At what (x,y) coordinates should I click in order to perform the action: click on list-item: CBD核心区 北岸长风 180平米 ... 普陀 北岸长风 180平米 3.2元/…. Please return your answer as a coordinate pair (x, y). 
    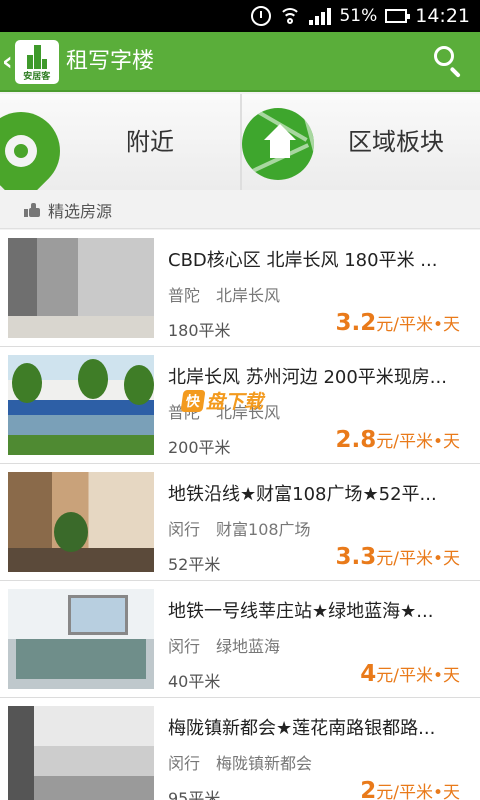
    Looking at the image, I should click on (240, 288).